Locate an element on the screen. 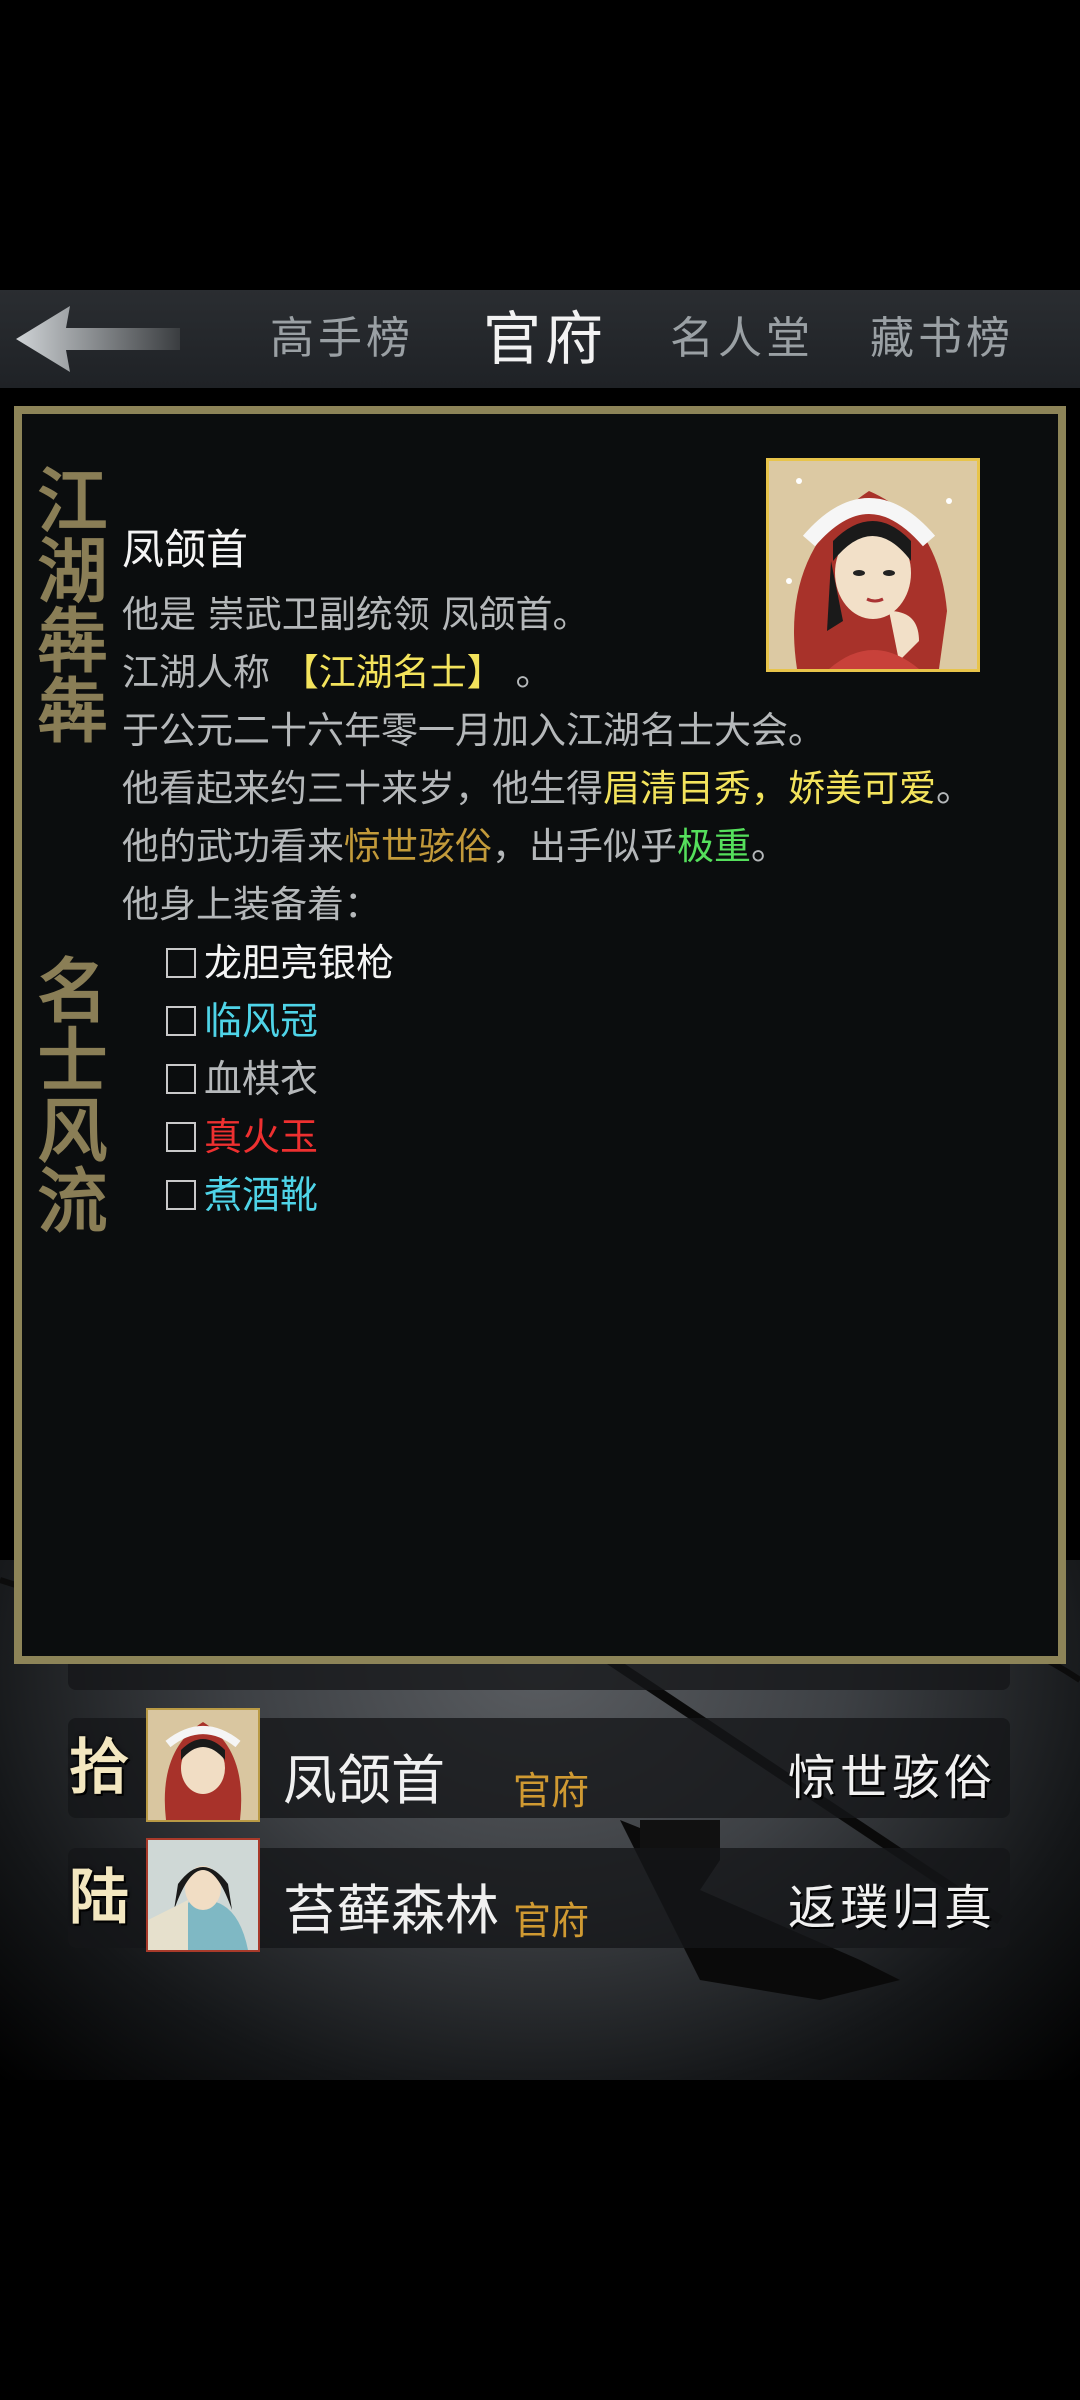 The width and height of the screenshot is (1080, 2400). equipment-item: 龙胆亮银枪 is located at coordinates (562, 963).